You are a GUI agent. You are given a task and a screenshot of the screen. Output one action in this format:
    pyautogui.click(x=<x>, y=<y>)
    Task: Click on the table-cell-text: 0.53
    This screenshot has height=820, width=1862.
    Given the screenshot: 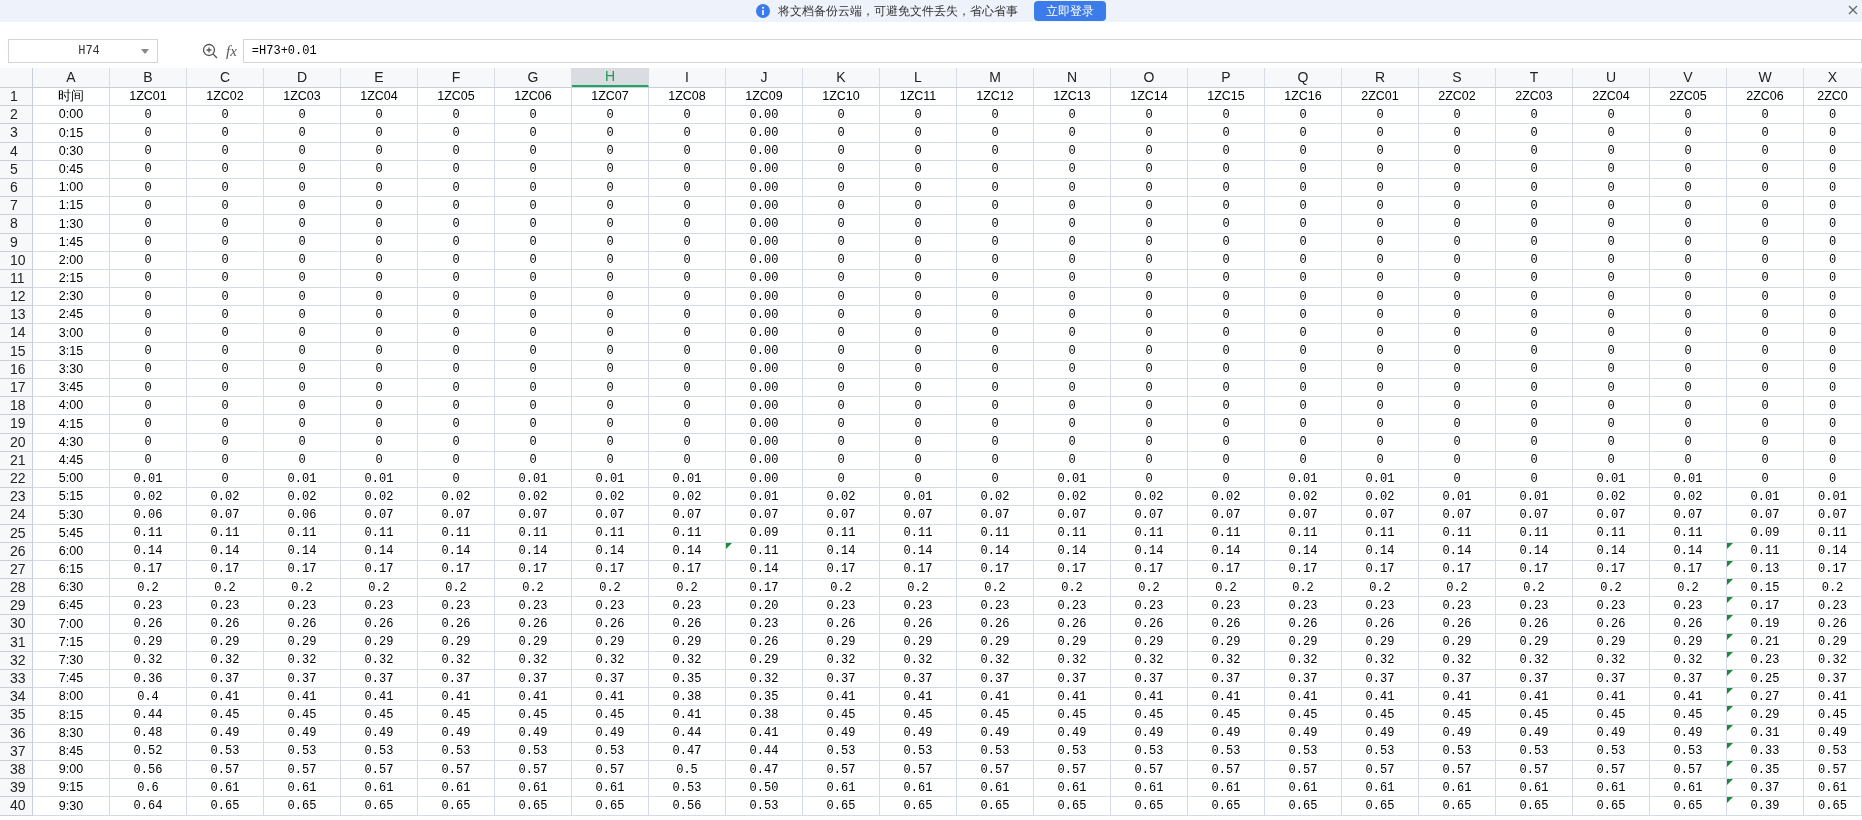 What is the action you would take?
    pyautogui.click(x=1534, y=752)
    